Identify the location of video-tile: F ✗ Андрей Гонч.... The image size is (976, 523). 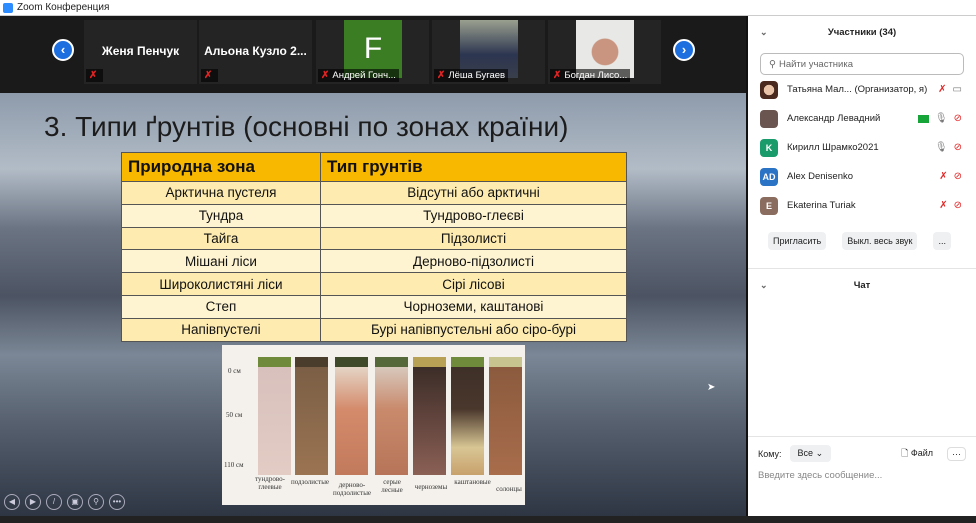
(372, 52).